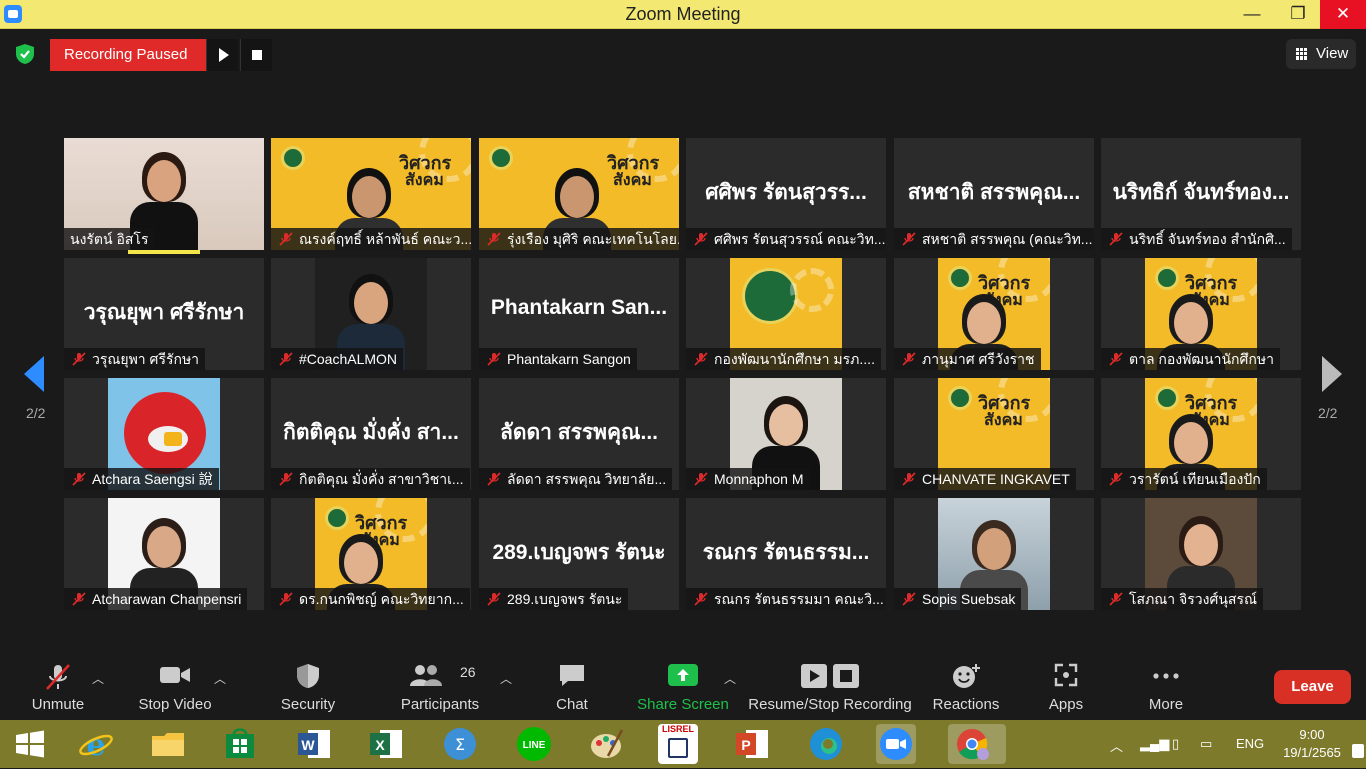  What do you see at coordinates (1332, 374) in the screenshot?
I see `next-page-icon` at bounding box center [1332, 374].